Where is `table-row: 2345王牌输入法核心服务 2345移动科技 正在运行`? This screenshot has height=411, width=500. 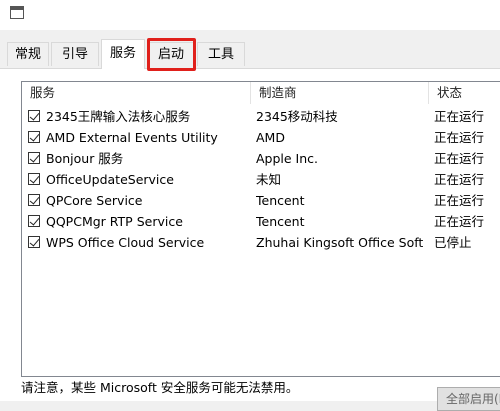 table-row: 2345王牌输入法核心服务 2345移动科技 正在运行 is located at coordinates (261, 116).